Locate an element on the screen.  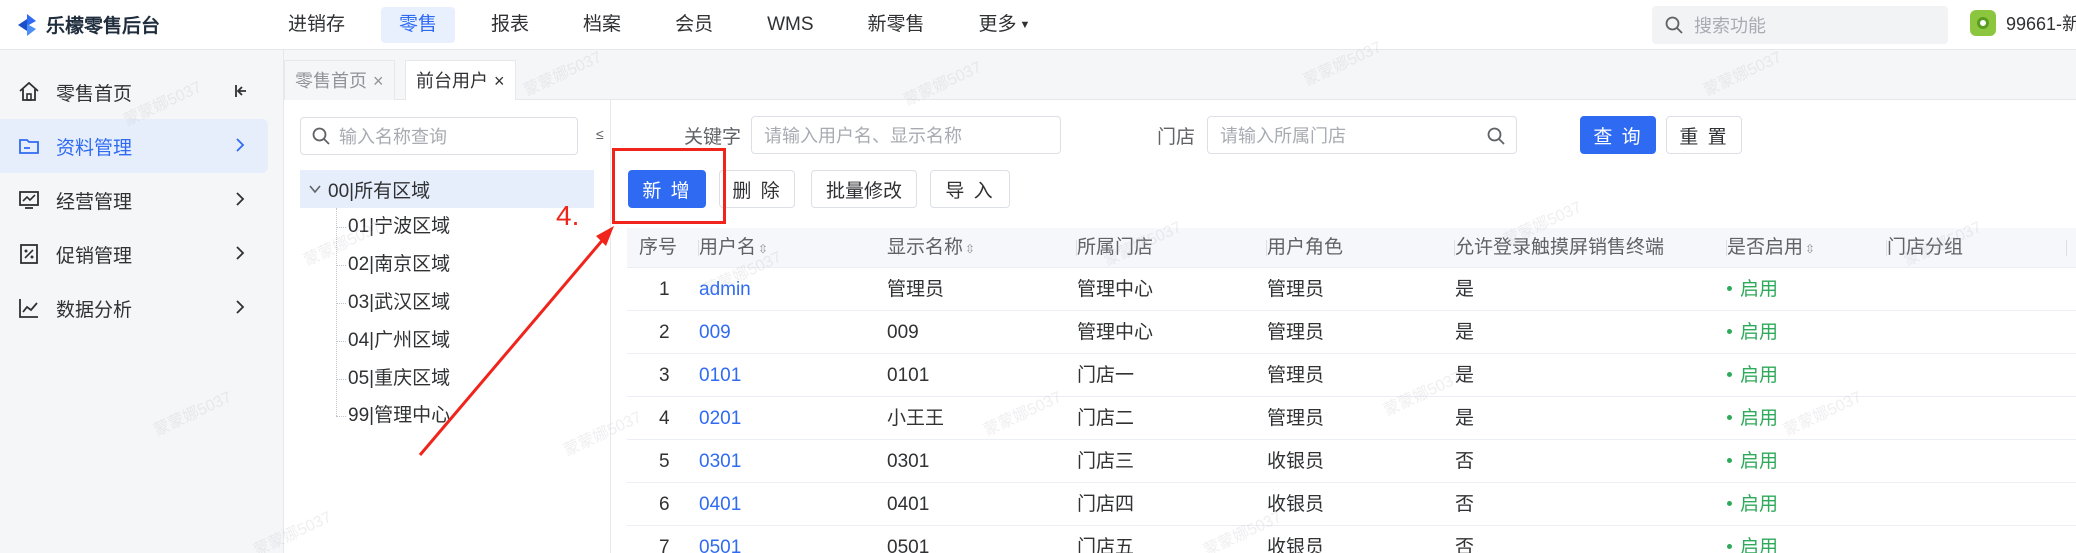
table-row: 4 0201 小王王 门店二 管理员 是 启用 is located at coordinates (1351, 418).